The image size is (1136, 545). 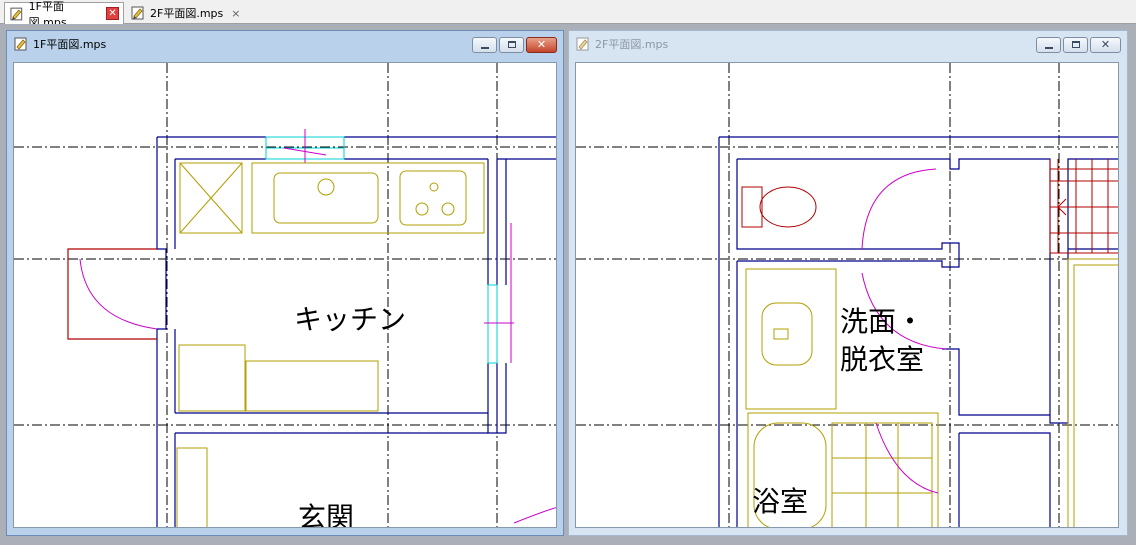 What do you see at coordinates (350, 319) in the screenshot?
I see `room-label-kitchen: キッチン` at bounding box center [350, 319].